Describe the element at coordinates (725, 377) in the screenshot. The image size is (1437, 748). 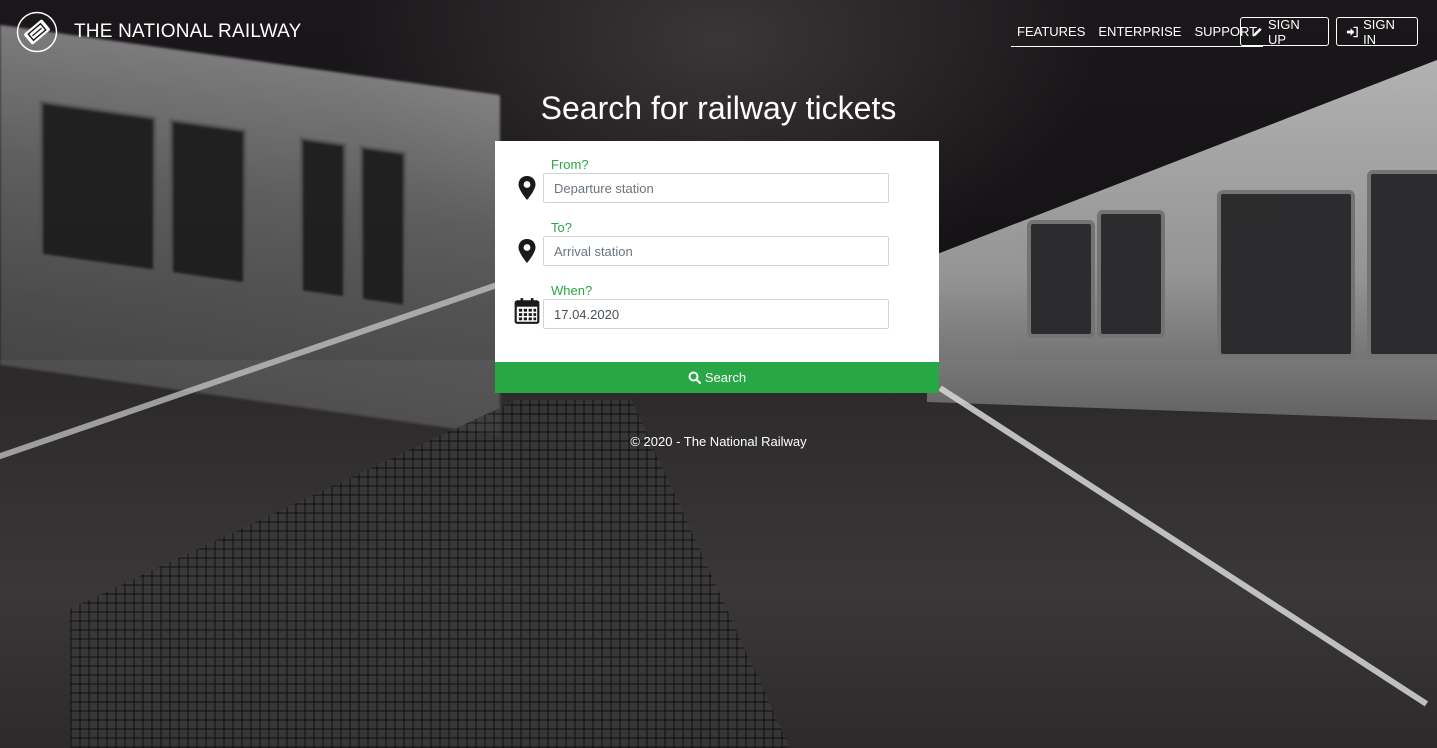
I see `search-label: Search` at that location.